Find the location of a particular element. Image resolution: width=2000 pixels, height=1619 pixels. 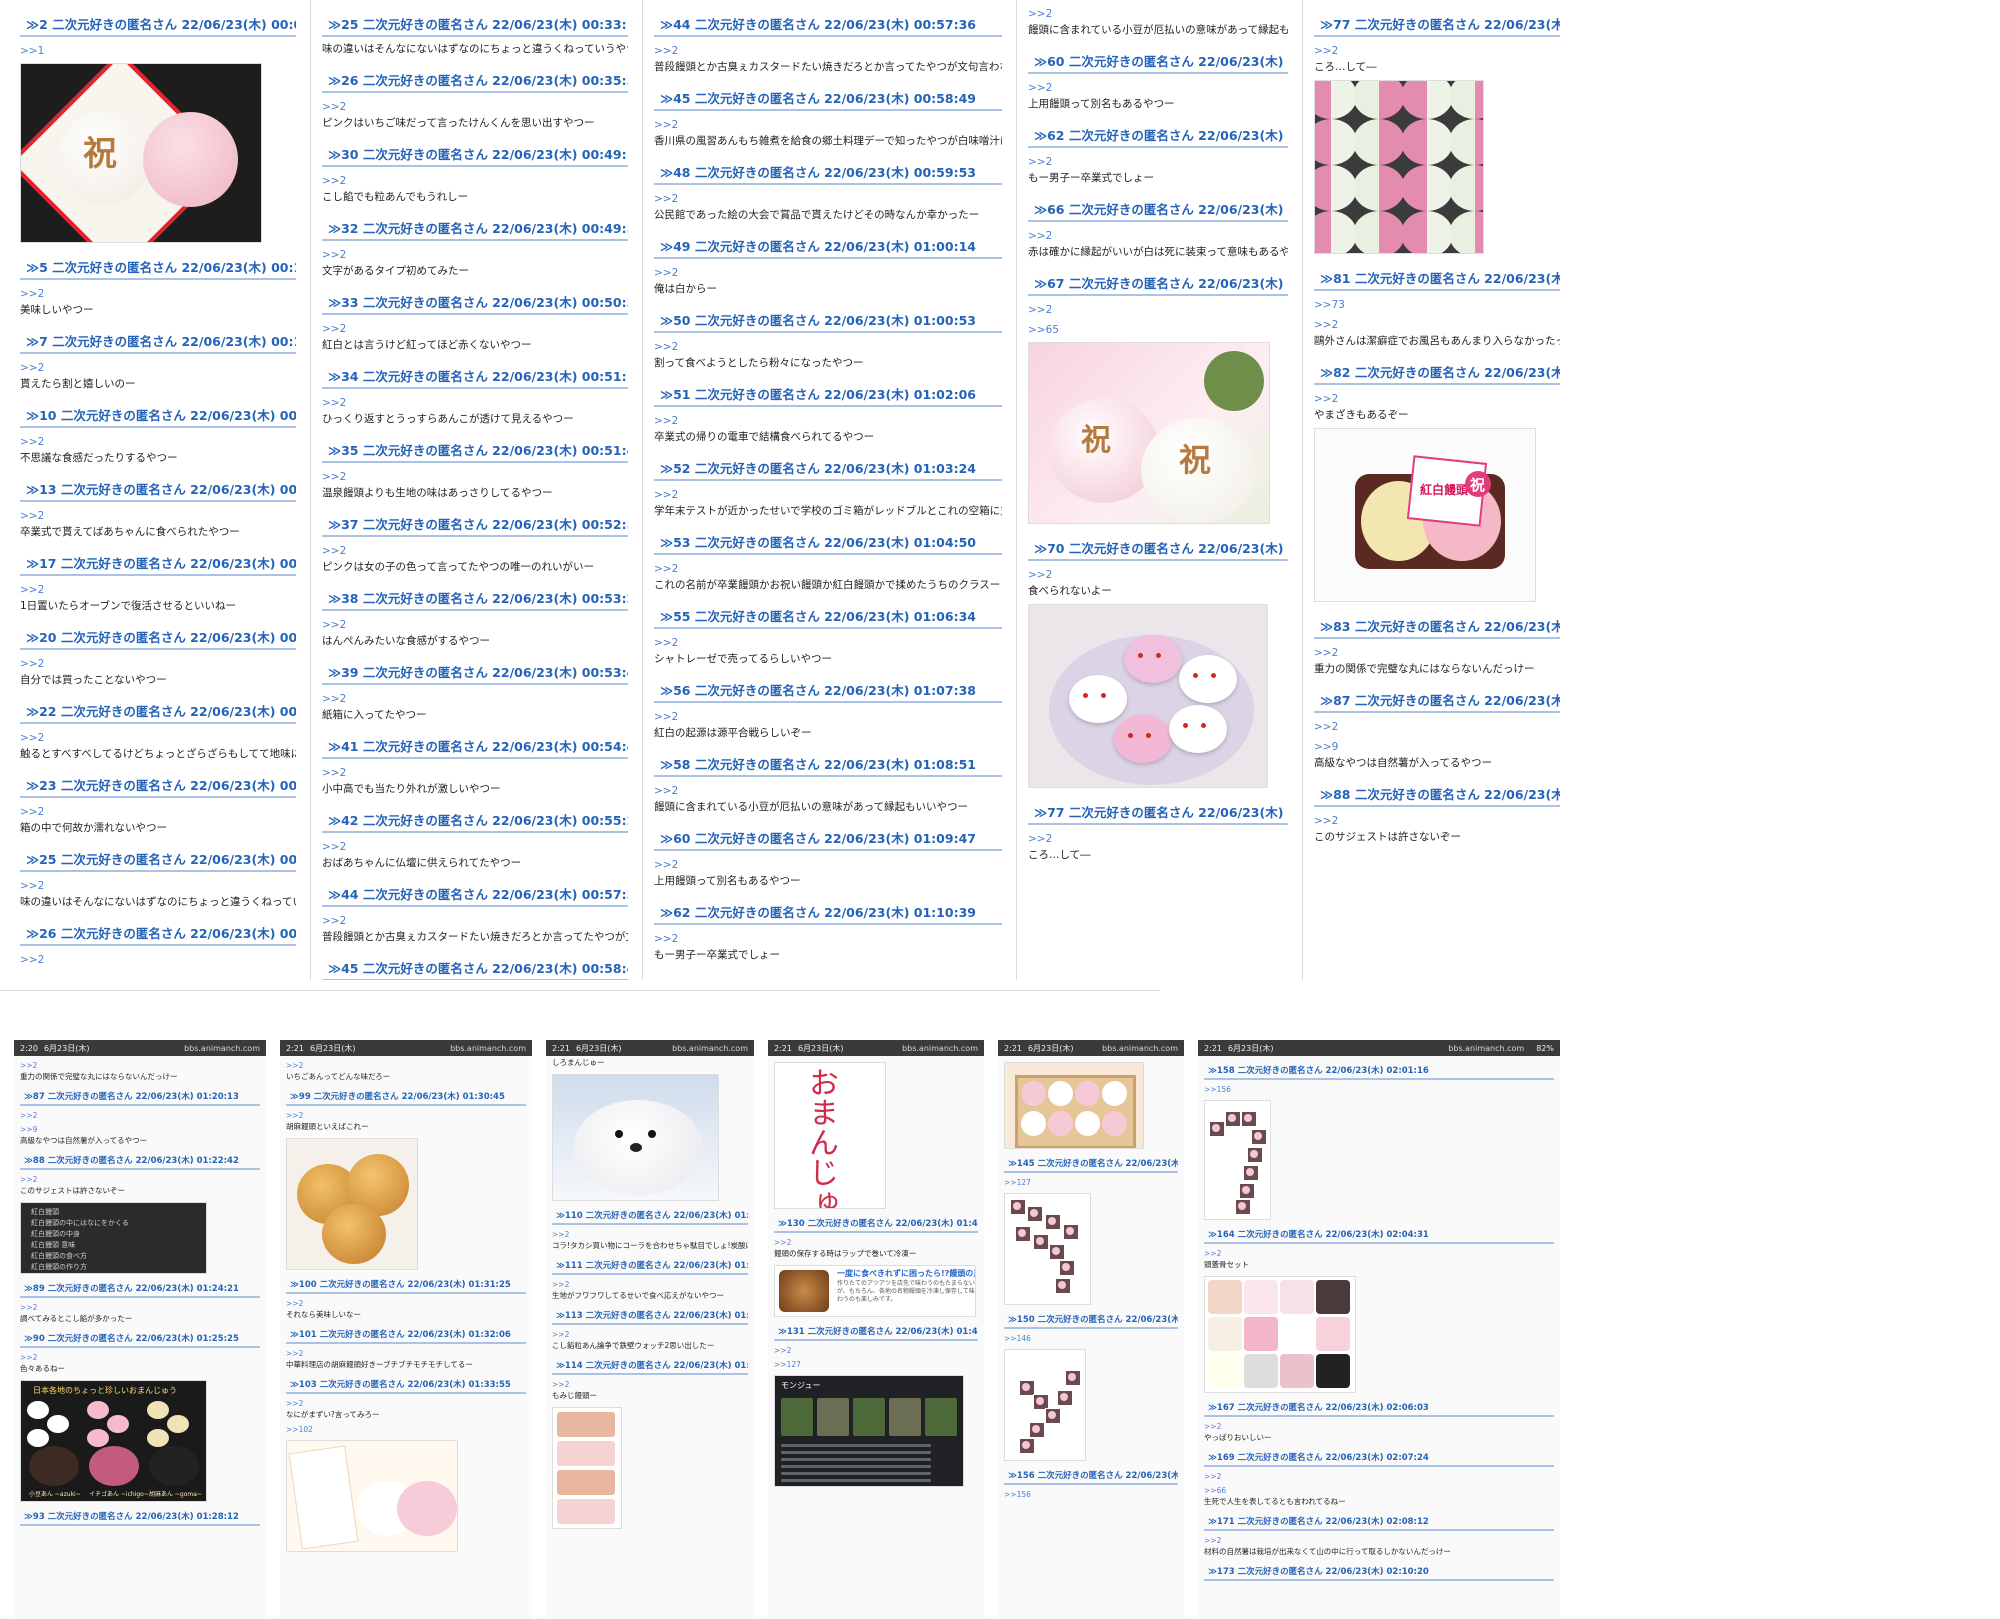

post-header: ≫39 二次元好きの匿名さん 22/06/23(木) 00:53:47 is located at coordinates (475, 671).